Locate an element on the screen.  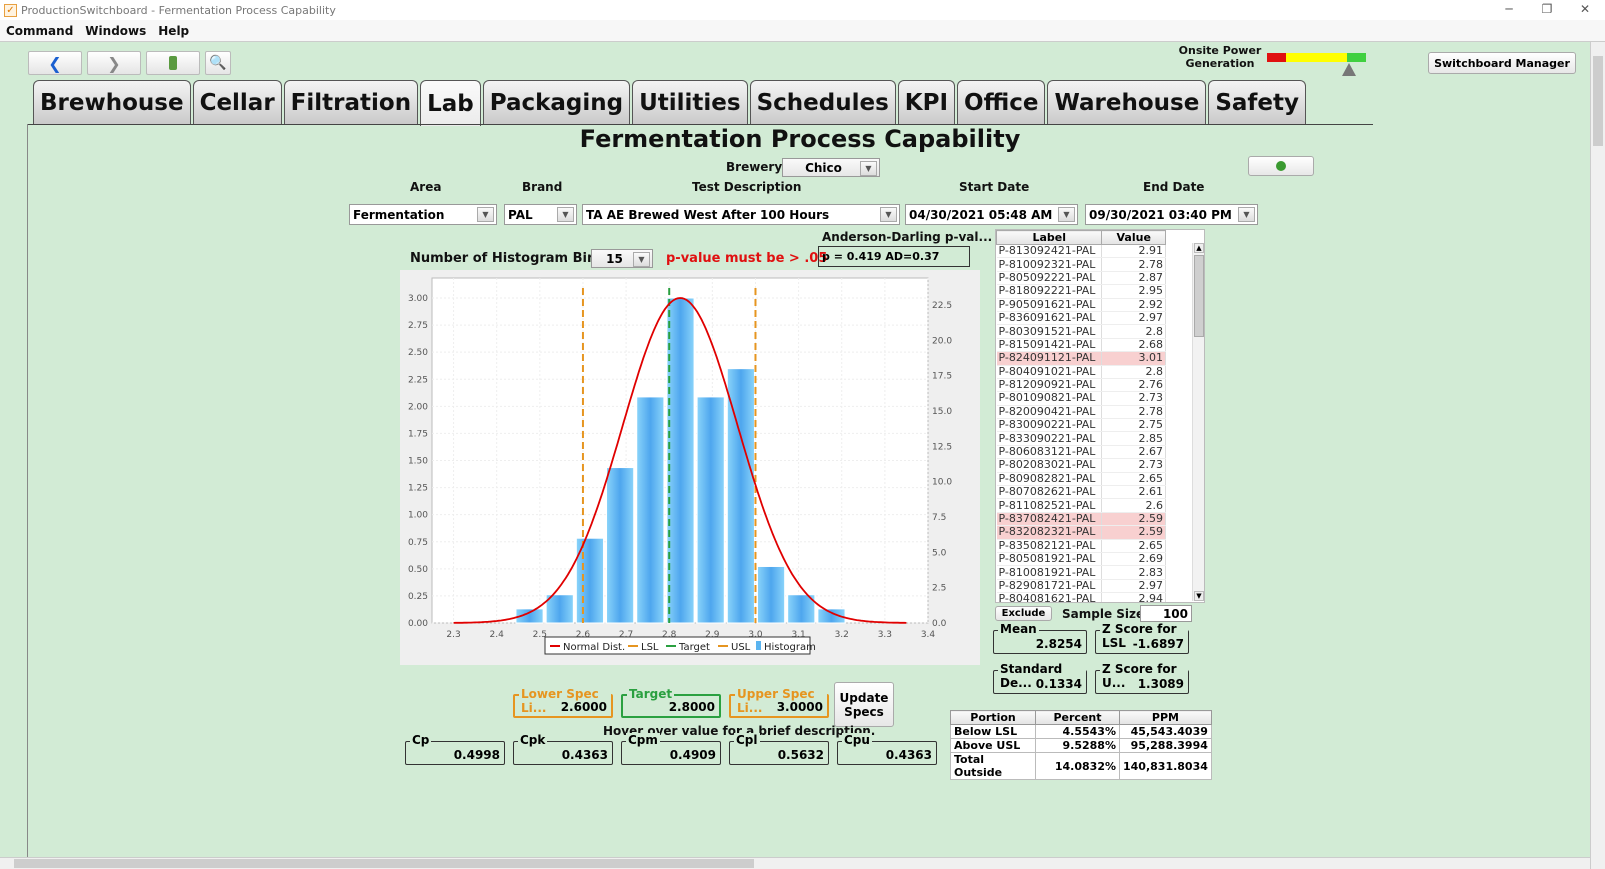
tab-packaging: Packaging is located at coordinates (556, 102).